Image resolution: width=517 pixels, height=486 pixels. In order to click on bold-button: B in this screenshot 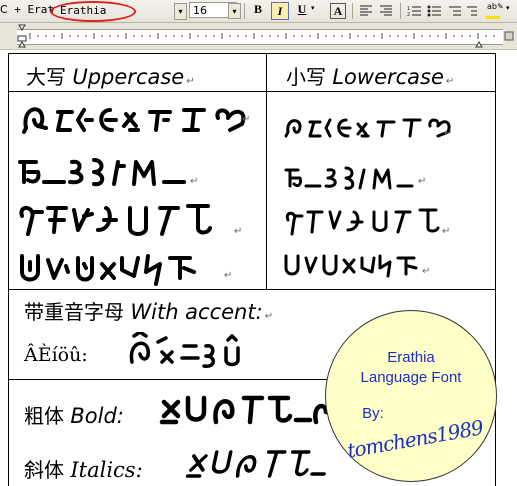, I will do `click(258, 11)`.